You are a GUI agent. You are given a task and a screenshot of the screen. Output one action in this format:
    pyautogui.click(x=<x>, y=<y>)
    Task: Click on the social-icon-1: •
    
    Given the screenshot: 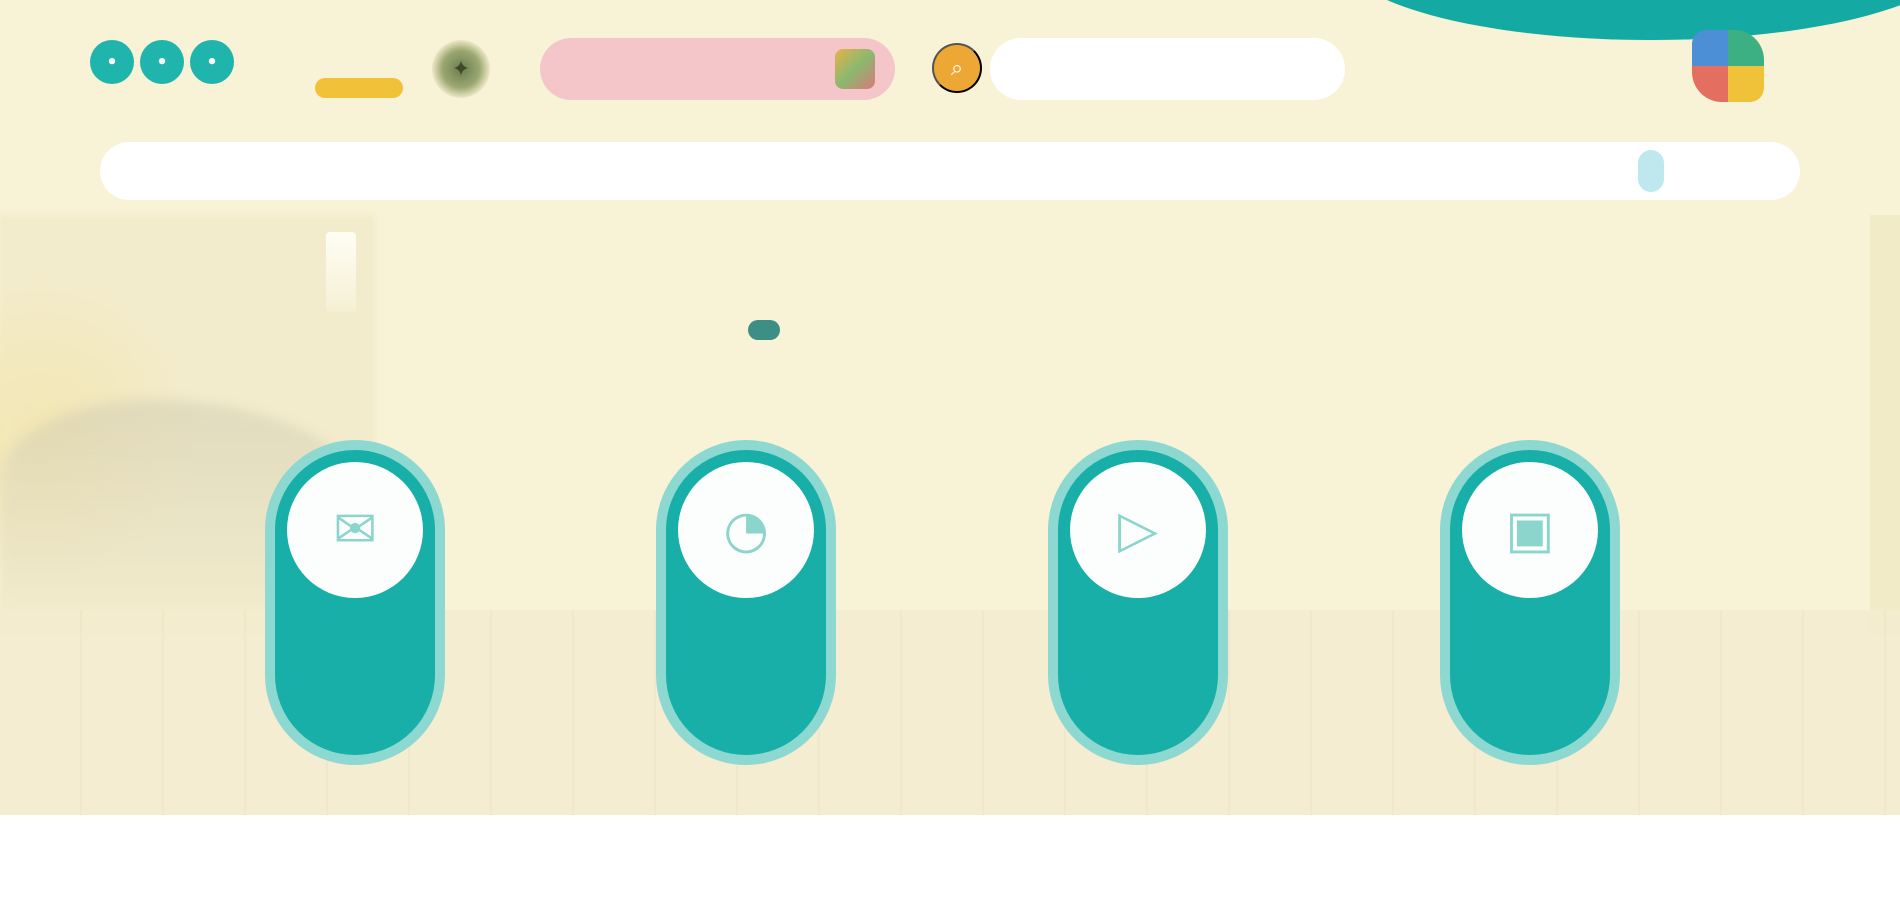 What is the action you would take?
    pyautogui.click(x=112, y=62)
    